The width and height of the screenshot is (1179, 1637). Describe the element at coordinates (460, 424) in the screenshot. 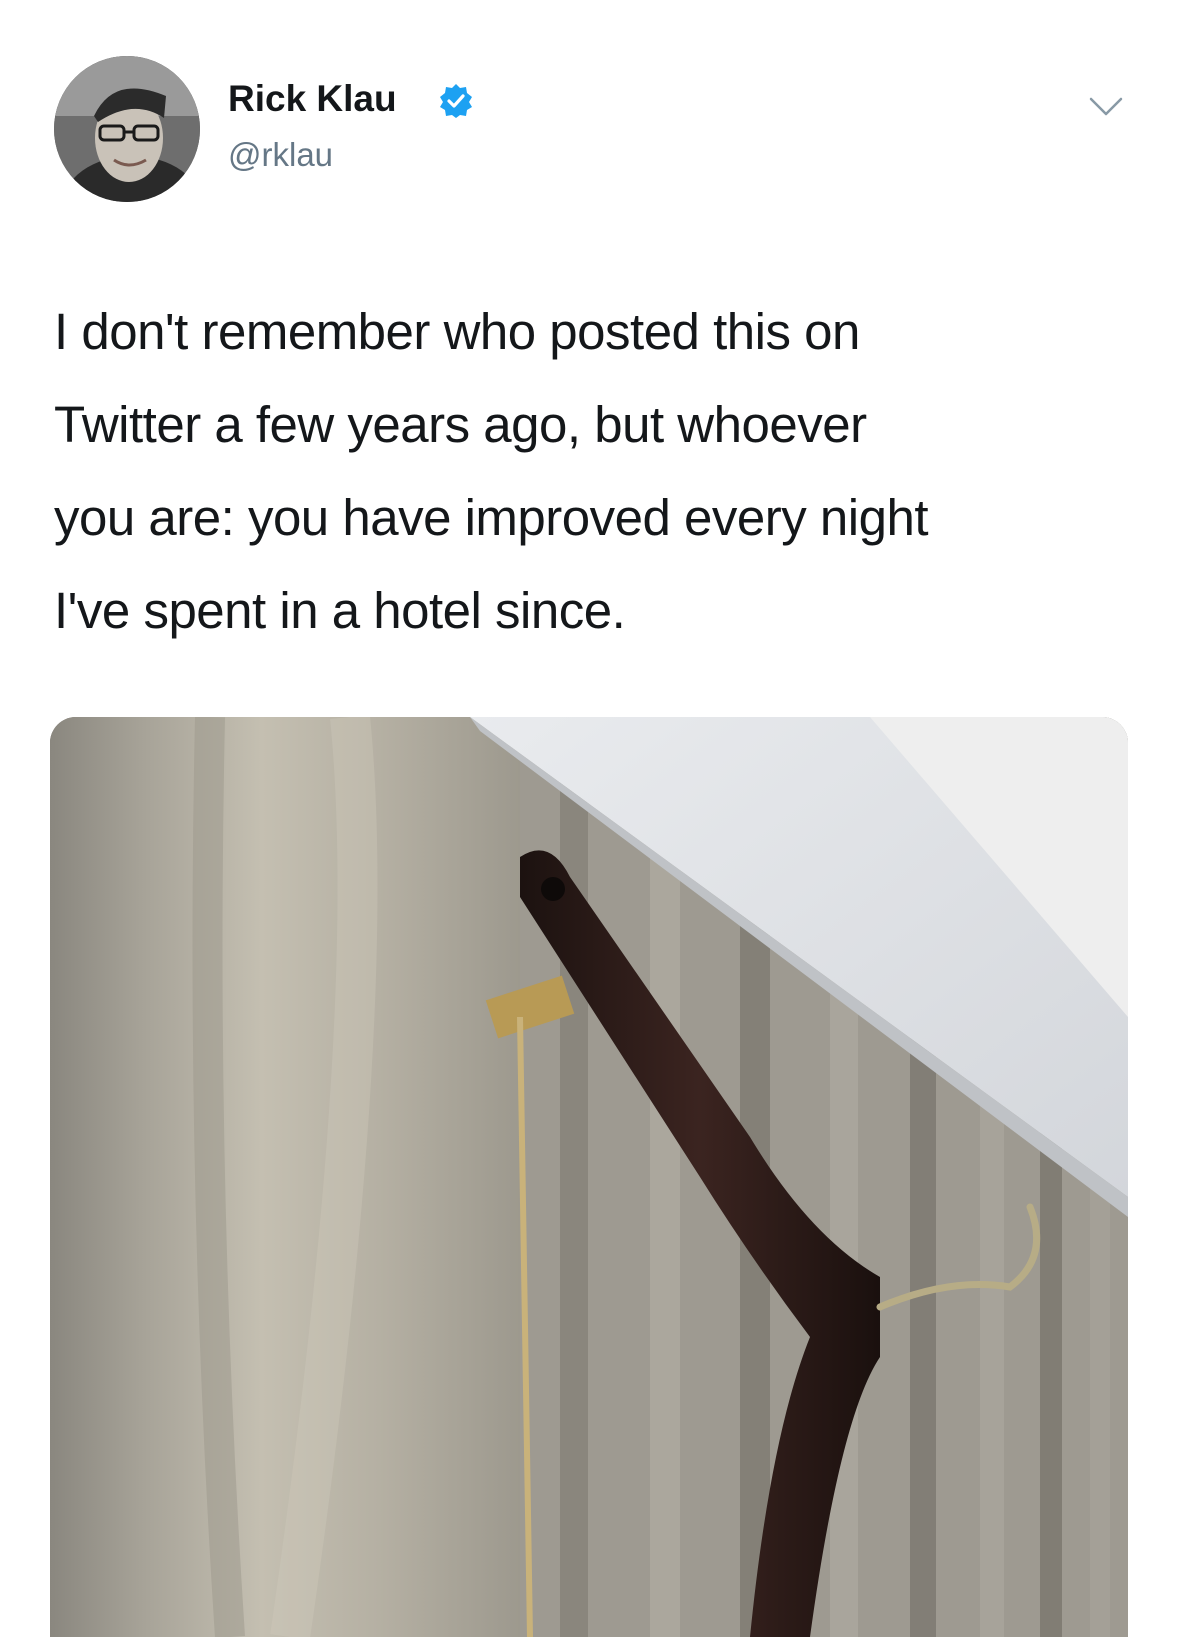

I see `tweet-text-line: Twitter a few years ago, but whoever` at that location.